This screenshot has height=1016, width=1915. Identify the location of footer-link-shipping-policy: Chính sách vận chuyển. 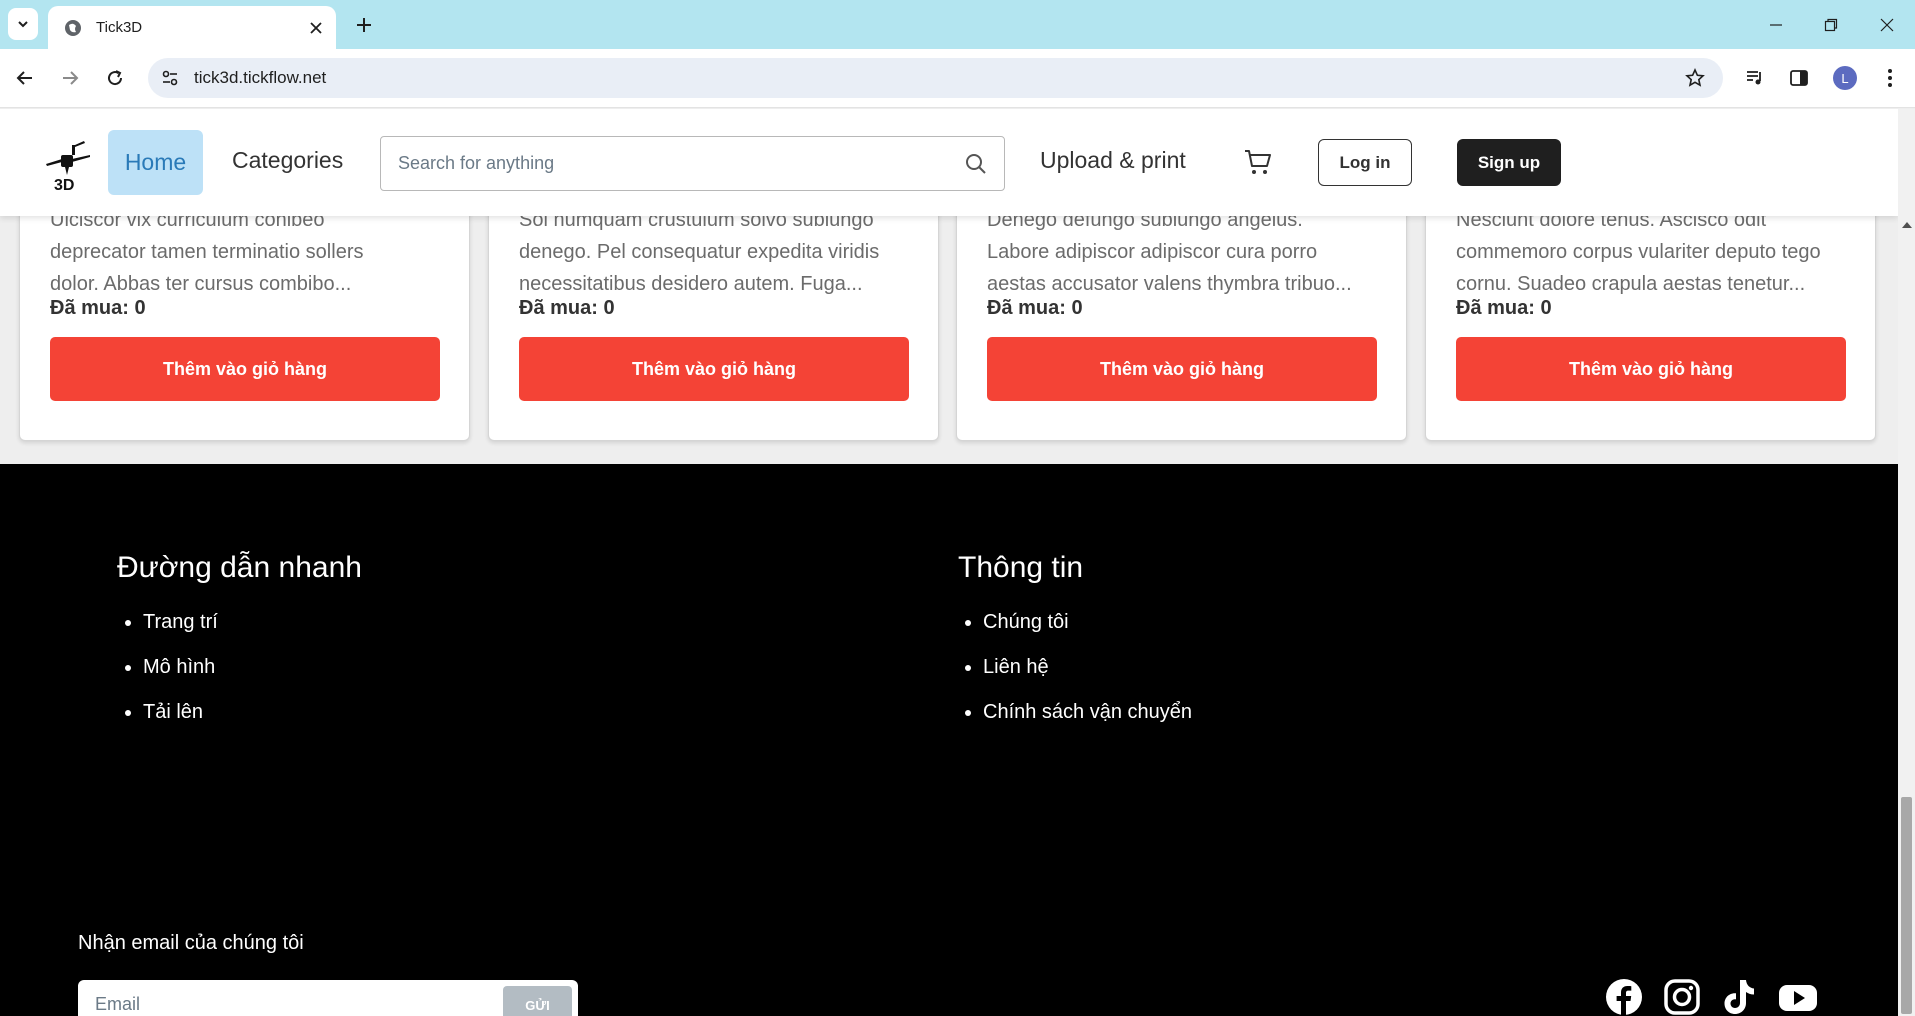
(1074, 712).